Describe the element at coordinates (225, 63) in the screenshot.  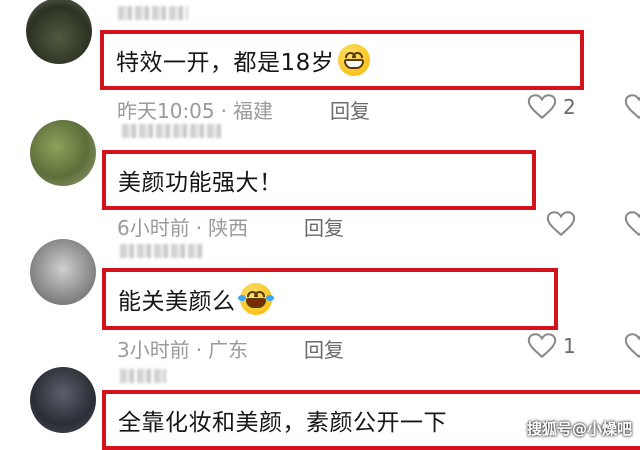
I see `comment-body: 特效一开，都是18岁` at that location.